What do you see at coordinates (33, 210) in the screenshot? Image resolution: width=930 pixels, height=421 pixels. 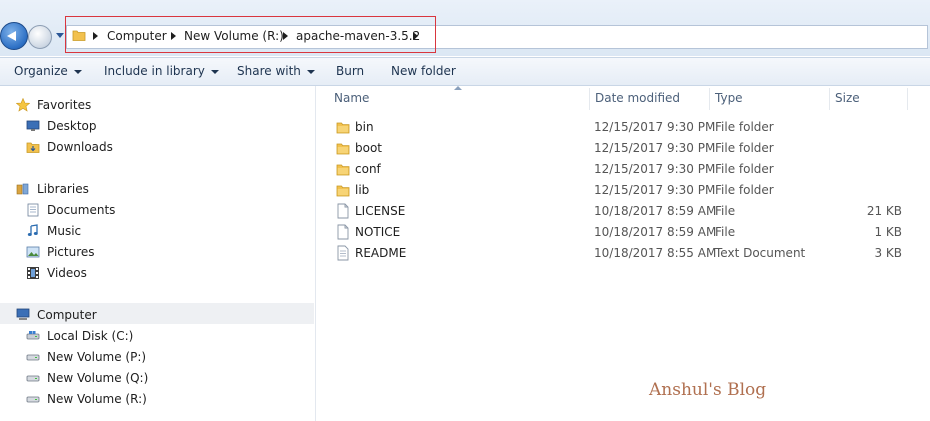 I see `documents-icon` at bounding box center [33, 210].